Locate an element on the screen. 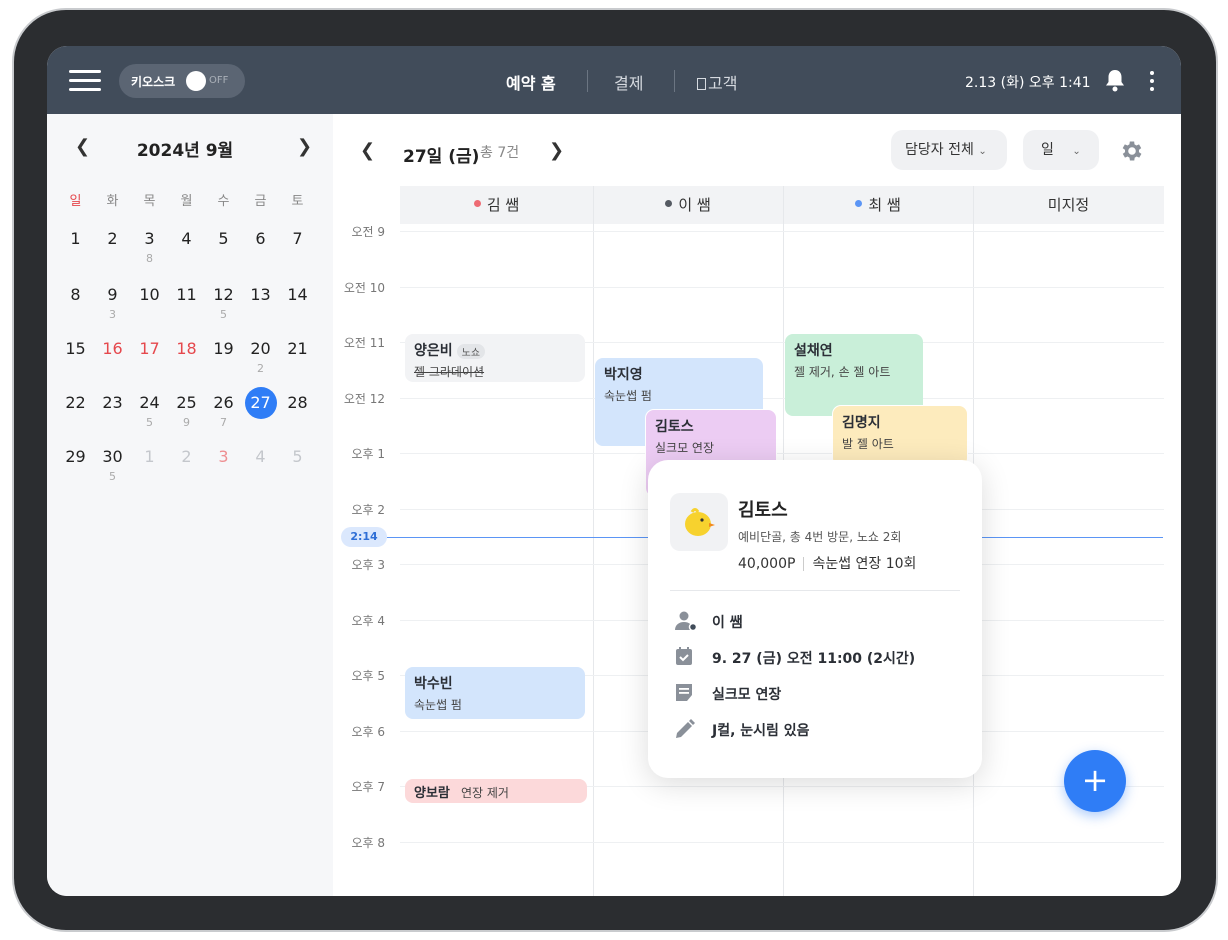 The height and width of the screenshot is (940, 1228). prev-day-icon: ❮ is located at coordinates (367, 150).